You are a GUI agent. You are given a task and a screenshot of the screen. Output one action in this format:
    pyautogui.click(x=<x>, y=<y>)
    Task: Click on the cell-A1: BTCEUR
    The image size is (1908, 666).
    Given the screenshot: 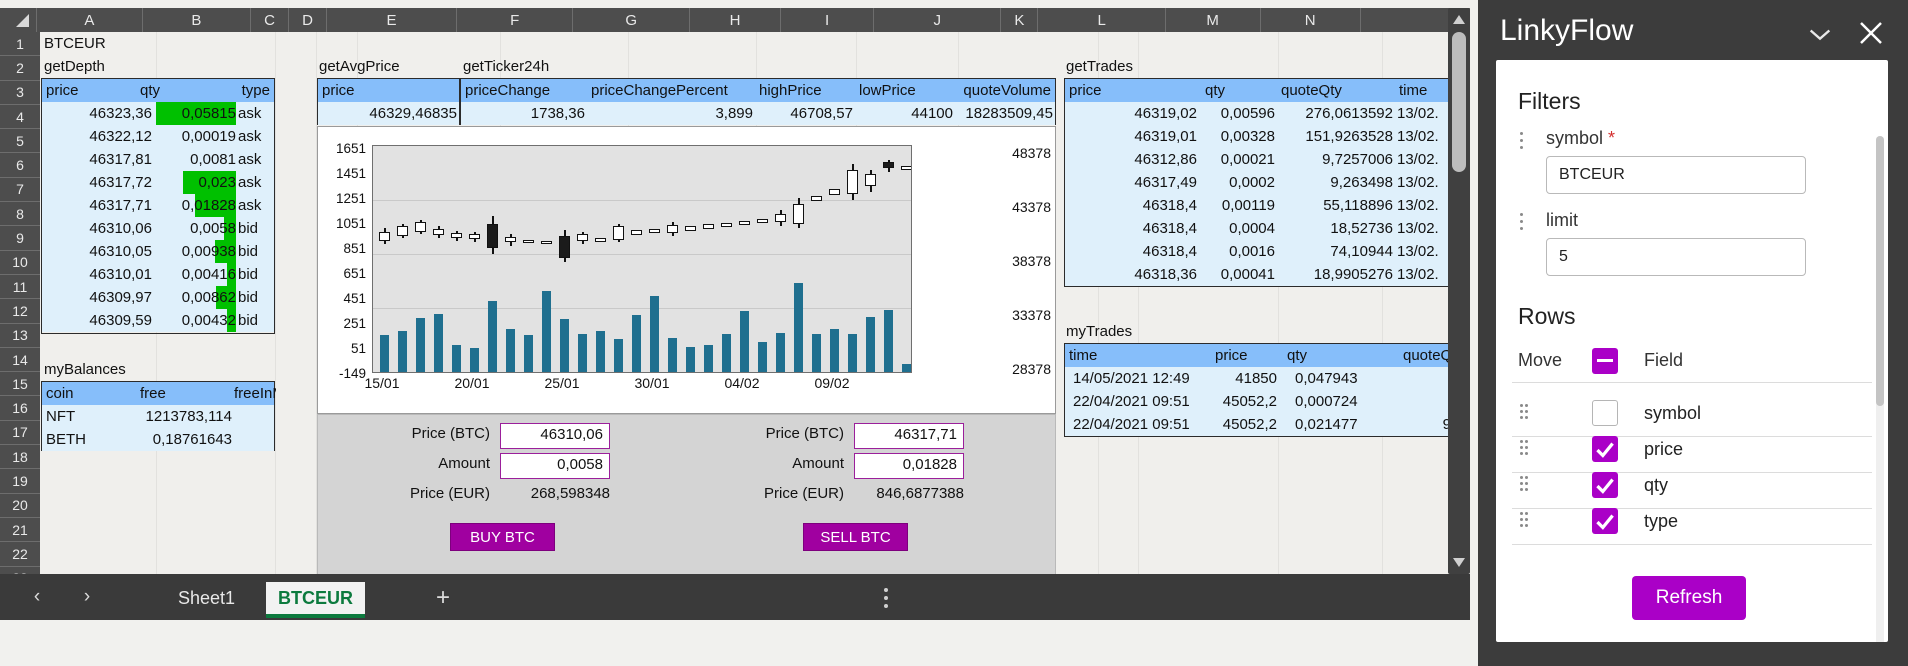 What is the action you would take?
    pyautogui.click(x=144, y=43)
    